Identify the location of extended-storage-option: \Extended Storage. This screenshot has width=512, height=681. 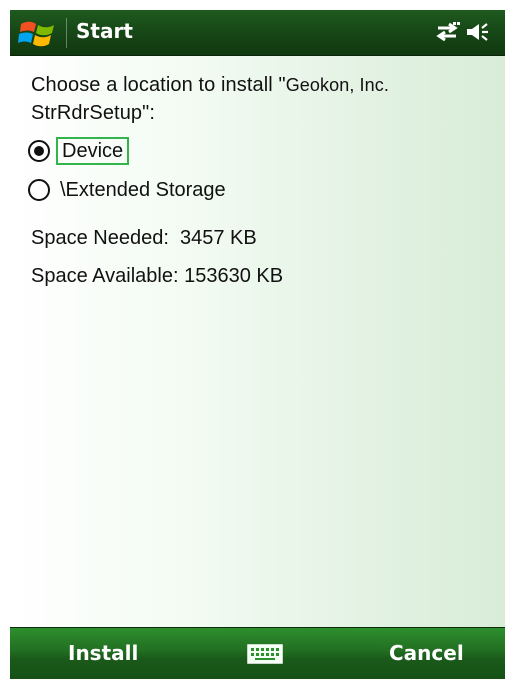
(129, 190).